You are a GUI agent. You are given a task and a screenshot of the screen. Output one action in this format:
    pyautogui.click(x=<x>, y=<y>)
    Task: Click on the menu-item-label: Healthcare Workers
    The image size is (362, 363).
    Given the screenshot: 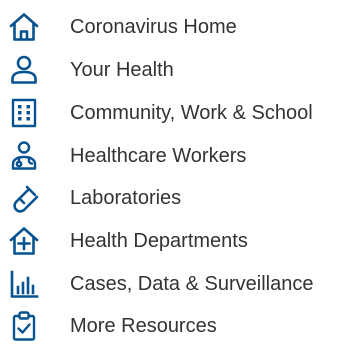 What is the action you would take?
    pyautogui.click(x=158, y=156)
    